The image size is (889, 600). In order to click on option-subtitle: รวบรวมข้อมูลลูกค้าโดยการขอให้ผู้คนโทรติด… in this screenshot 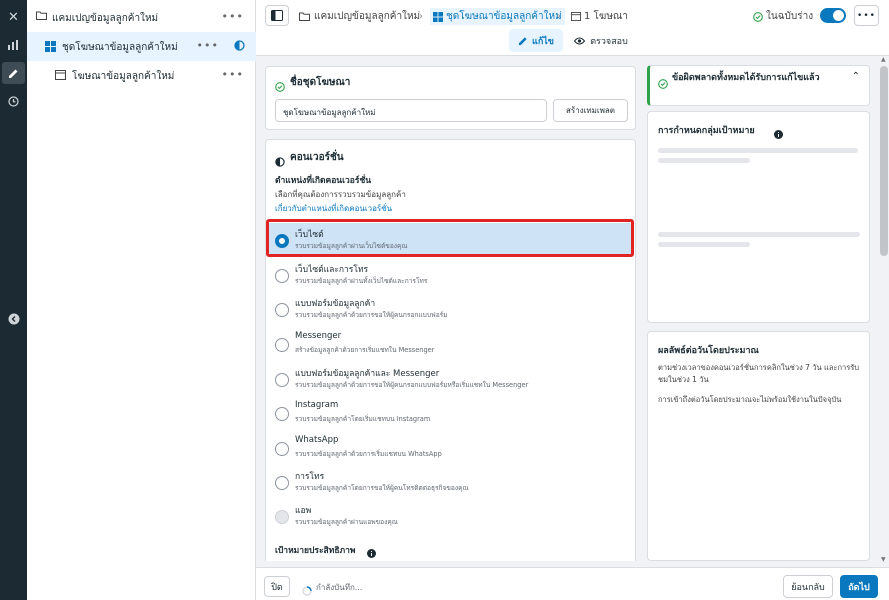, I will do `click(382, 488)`.